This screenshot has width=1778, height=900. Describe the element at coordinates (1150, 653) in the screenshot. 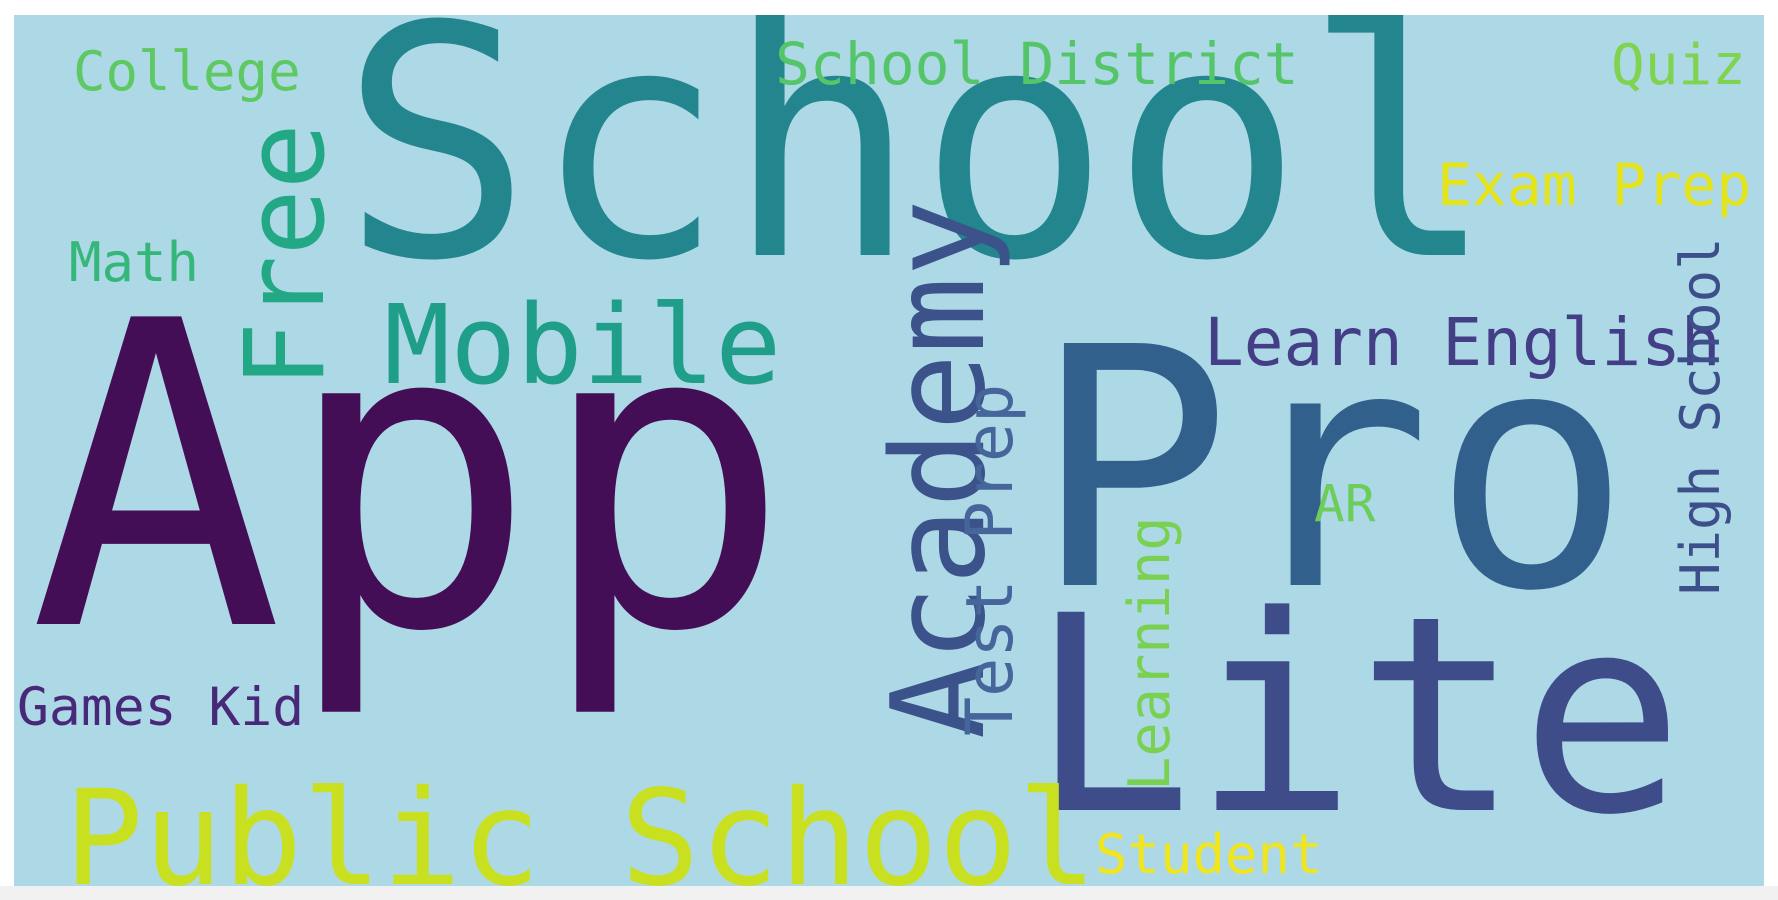

I see `word-learning: Learning` at that location.